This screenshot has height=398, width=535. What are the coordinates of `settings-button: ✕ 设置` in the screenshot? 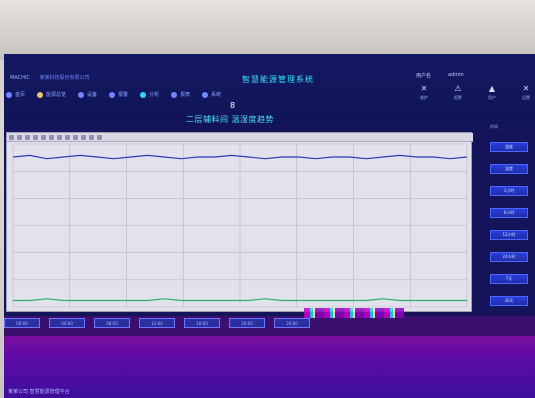 It's located at (525, 96).